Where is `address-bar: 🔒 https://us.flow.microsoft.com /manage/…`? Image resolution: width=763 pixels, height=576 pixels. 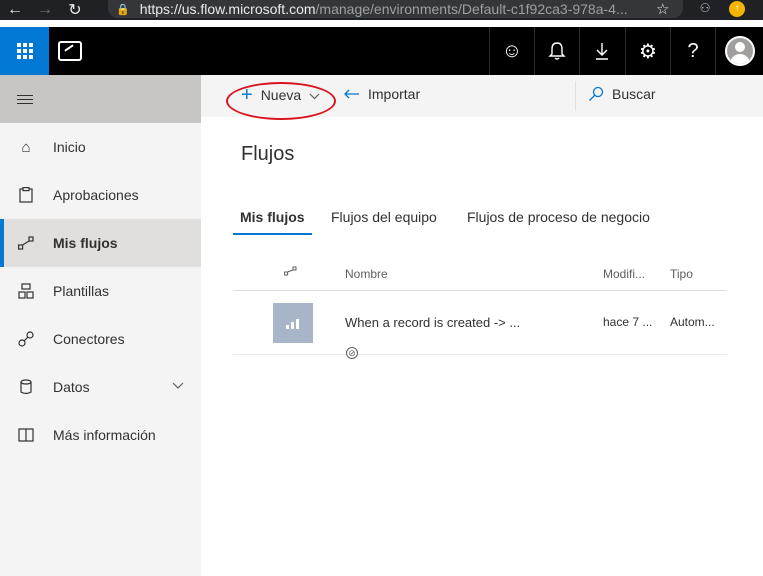
address-bar: 🔒 https://us.flow.microsoft.com /manage/… is located at coordinates (395, 9).